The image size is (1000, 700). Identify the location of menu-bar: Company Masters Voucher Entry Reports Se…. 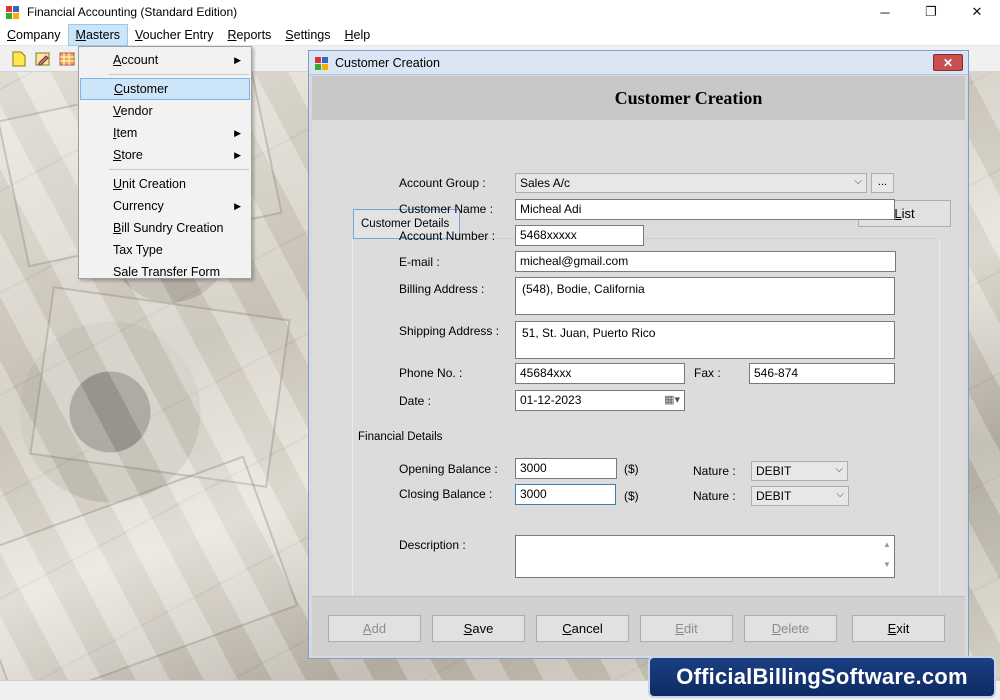
(500, 34).